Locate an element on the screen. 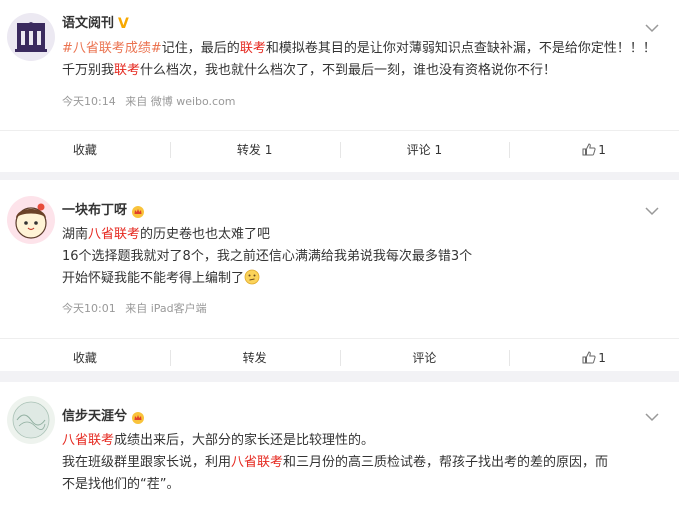  text-segment: 湖南 is located at coordinates (75, 234).